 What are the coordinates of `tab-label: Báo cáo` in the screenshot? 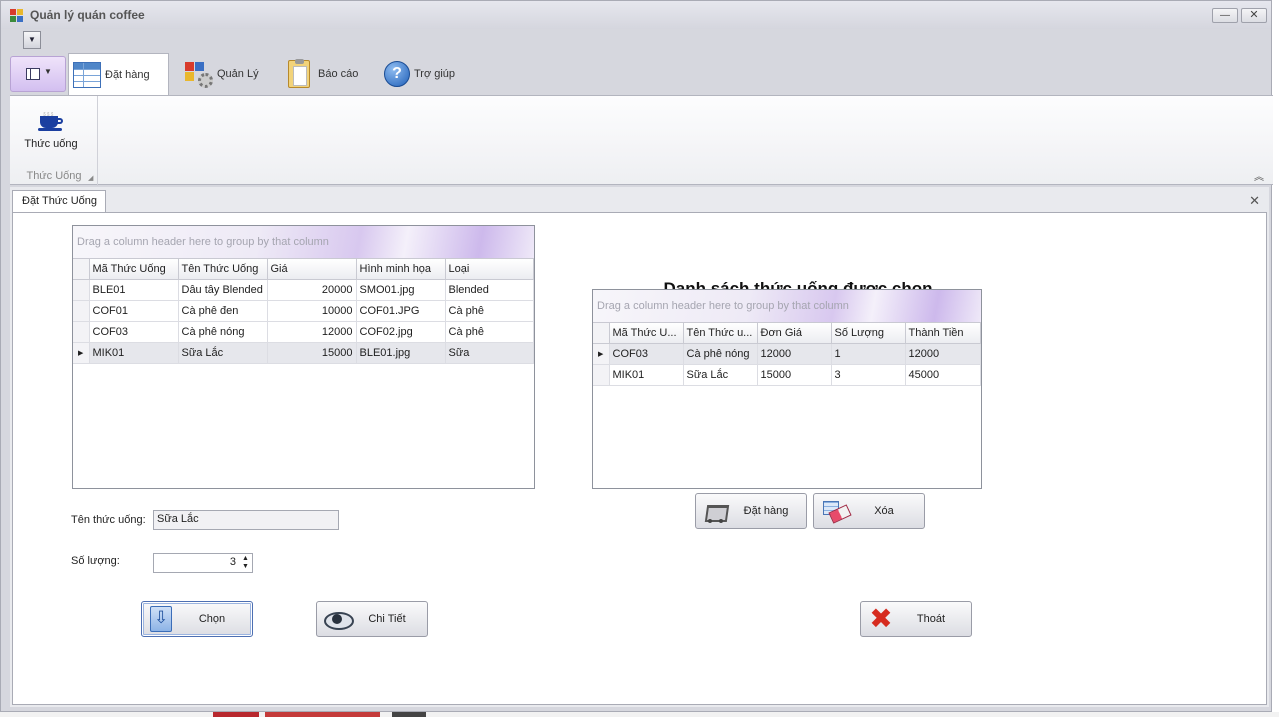 It's located at (338, 74).